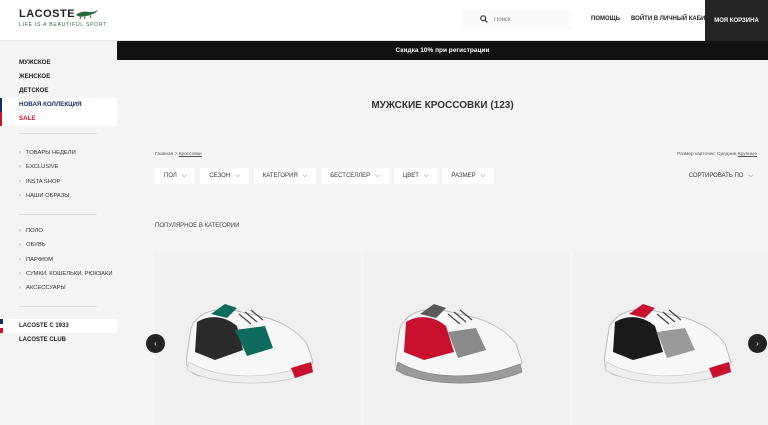  I want to click on carousel-next-button: ›, so click(757, 343).